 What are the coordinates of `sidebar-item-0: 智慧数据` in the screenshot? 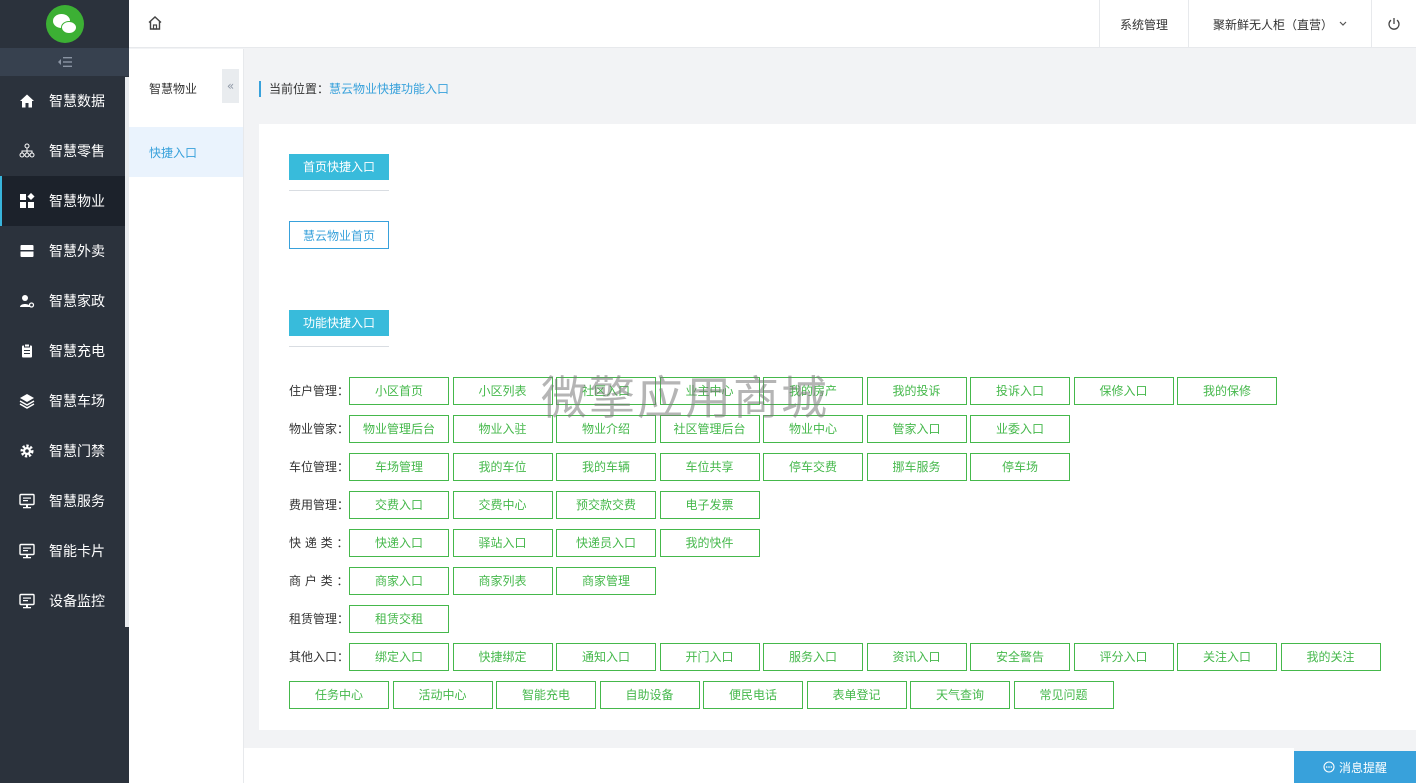 It's located at (64, 101).